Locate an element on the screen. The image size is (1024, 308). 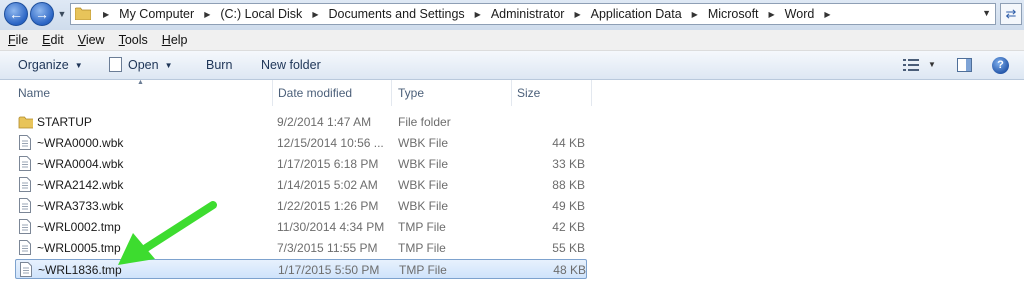
breadcrumb-item: Administrator is located at coordinates (528, 14).